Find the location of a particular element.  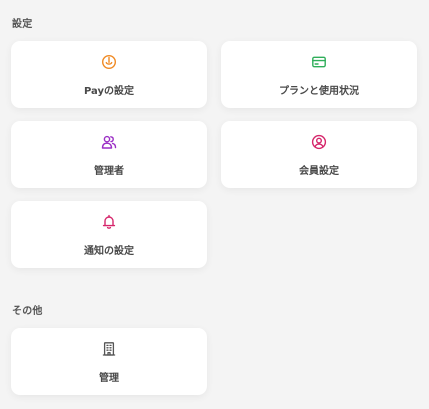

bell-icon is located at coordinates (109, 222).